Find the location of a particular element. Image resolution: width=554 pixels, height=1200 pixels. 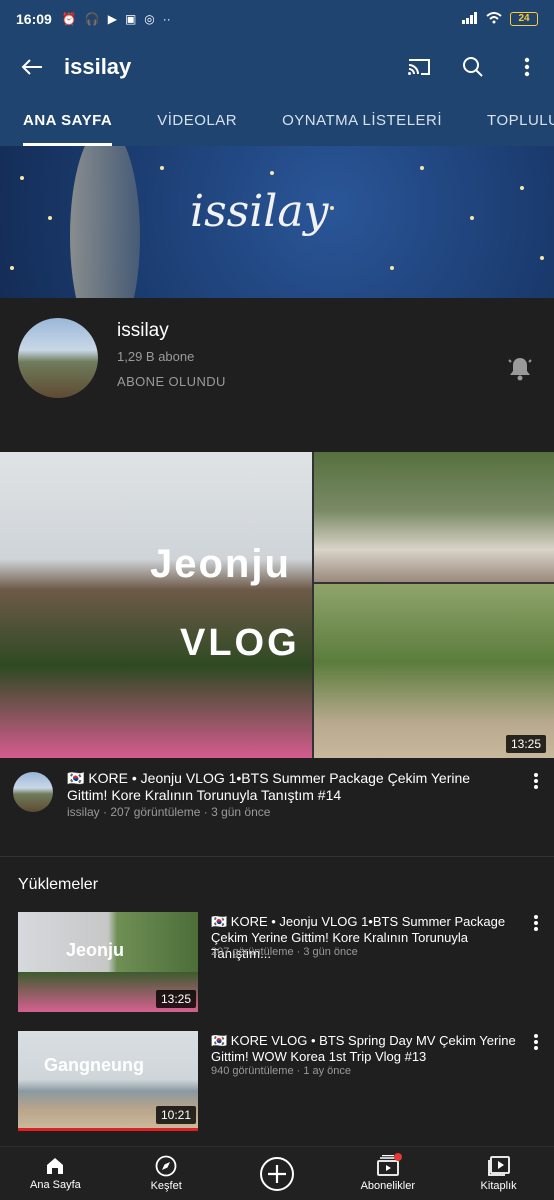

nav-label: Abonelikler is located at coordinates (387, 1186).